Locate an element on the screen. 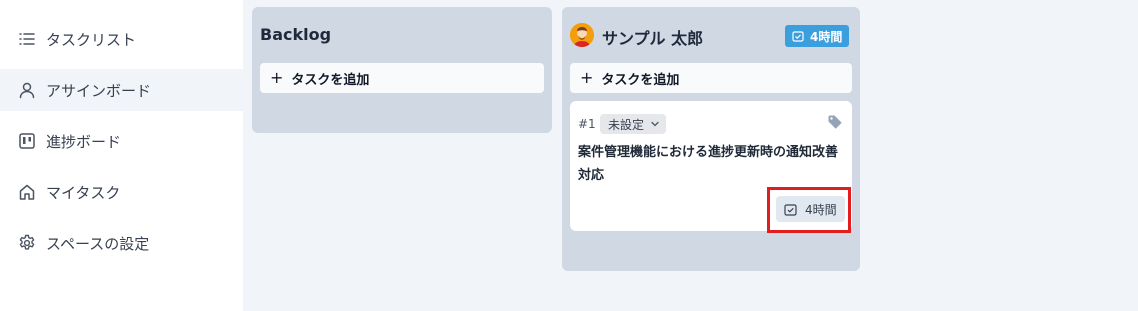 The width and height of the screenshot is (1138, 311). kanban-icon is located at coordinates (27, 141).